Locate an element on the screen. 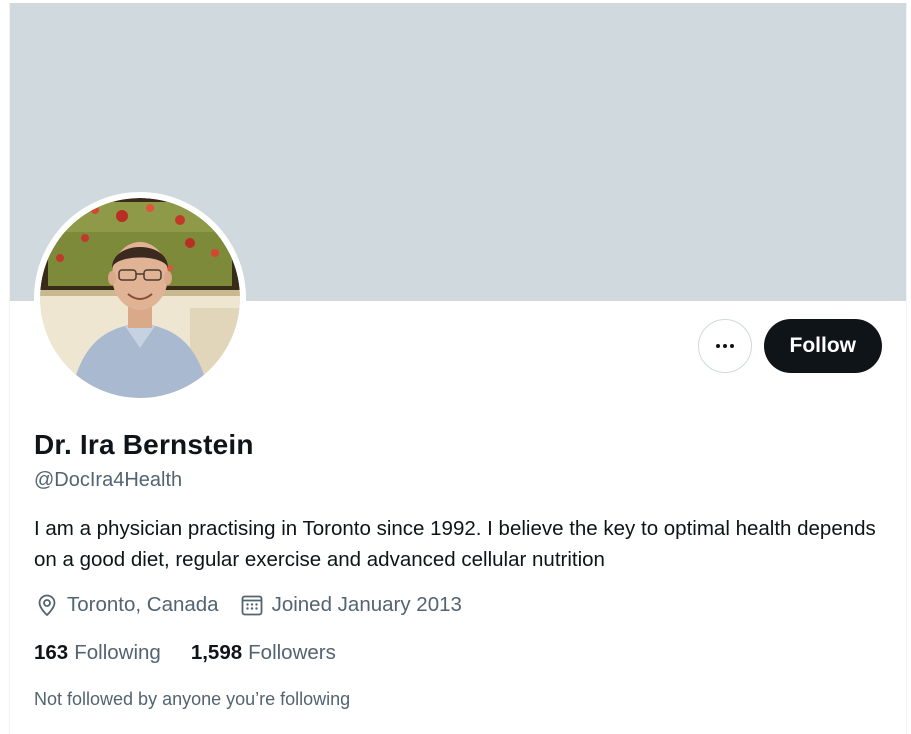 The image size is (911, 734). calendar-icon is located at coordinates (252, 605).